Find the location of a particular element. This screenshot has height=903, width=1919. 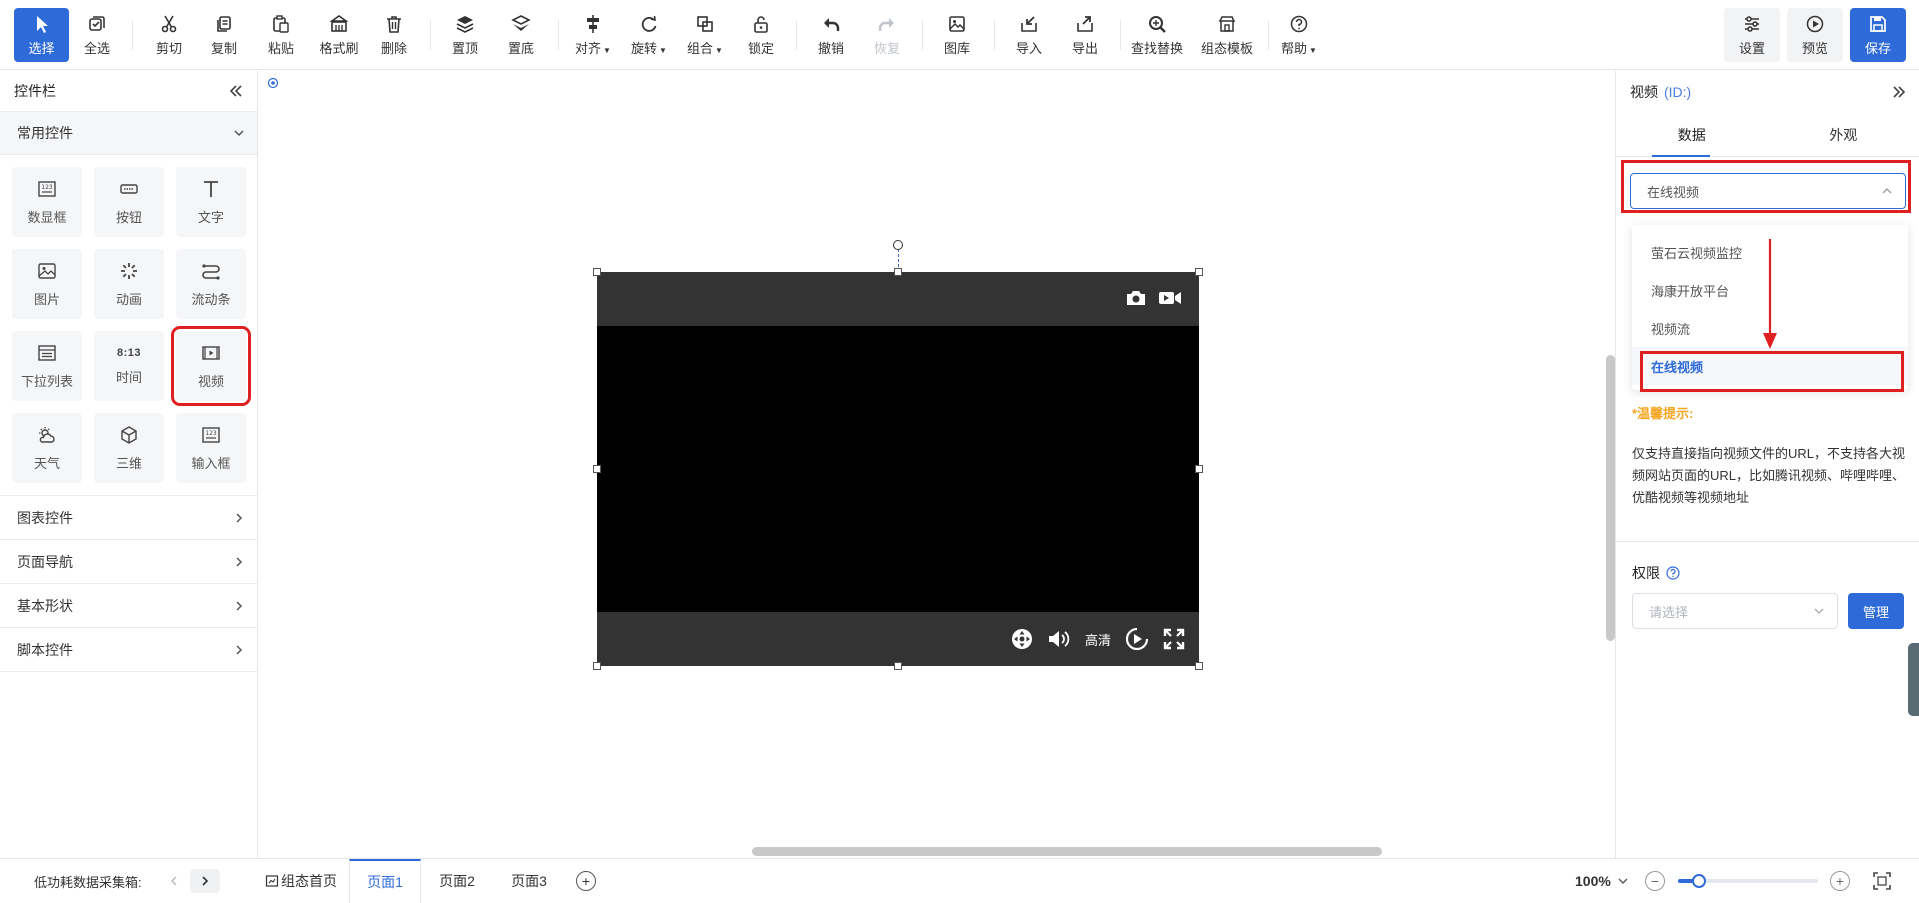

zoom-in-button: + is located at coordinates (1840, 881).